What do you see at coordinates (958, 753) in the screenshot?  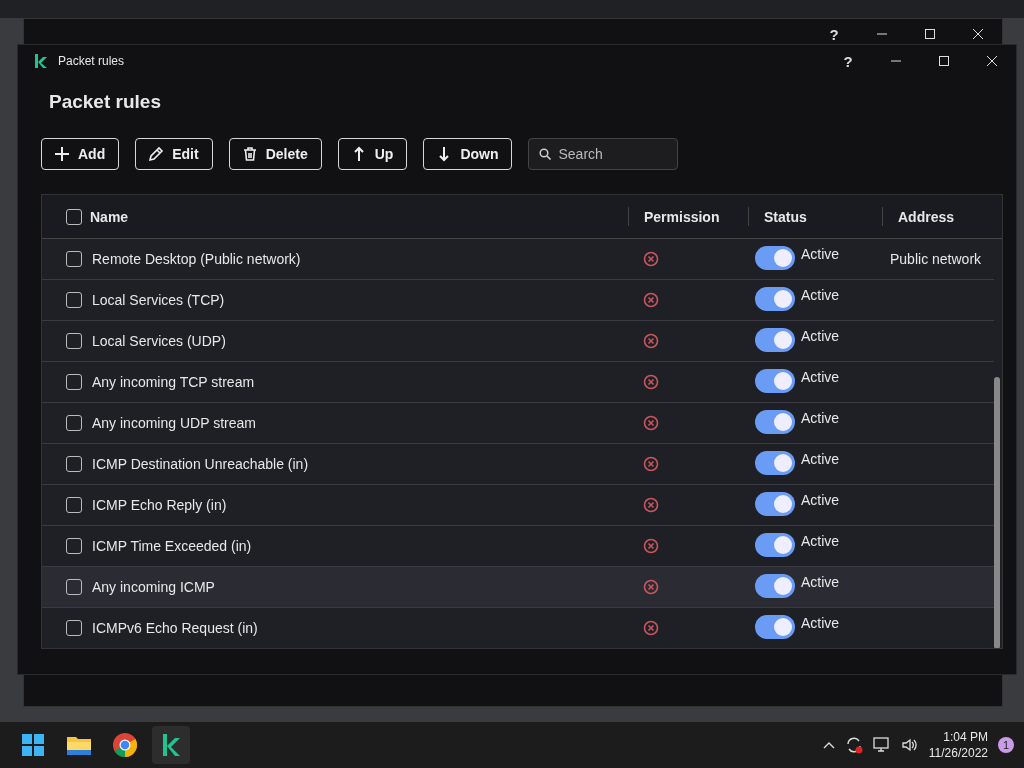 I see `clock-date: 11/26/2022` at bounding box center [958, 753].